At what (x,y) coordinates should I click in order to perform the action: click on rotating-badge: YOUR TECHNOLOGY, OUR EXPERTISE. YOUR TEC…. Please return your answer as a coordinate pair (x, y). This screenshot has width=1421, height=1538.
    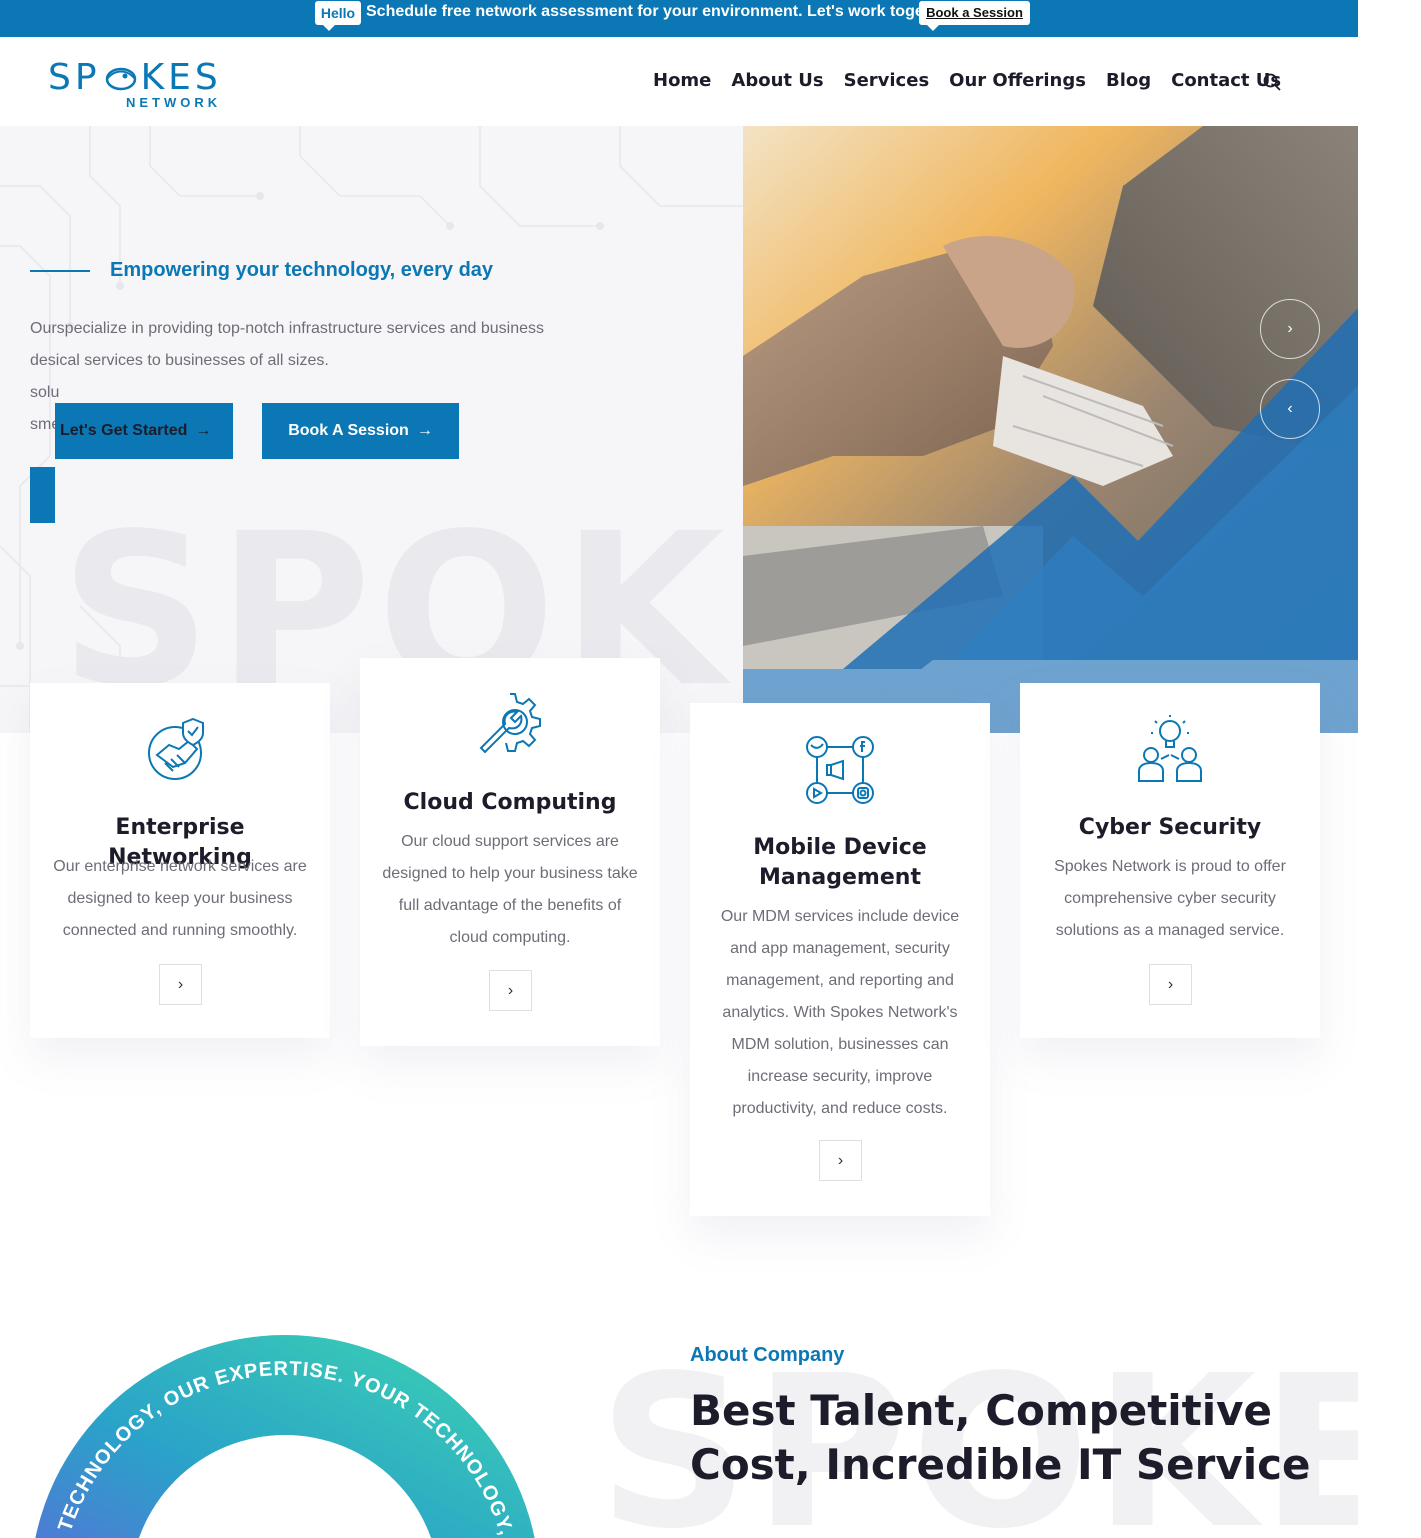
    Looking at the image, I should click on (272, 1434).